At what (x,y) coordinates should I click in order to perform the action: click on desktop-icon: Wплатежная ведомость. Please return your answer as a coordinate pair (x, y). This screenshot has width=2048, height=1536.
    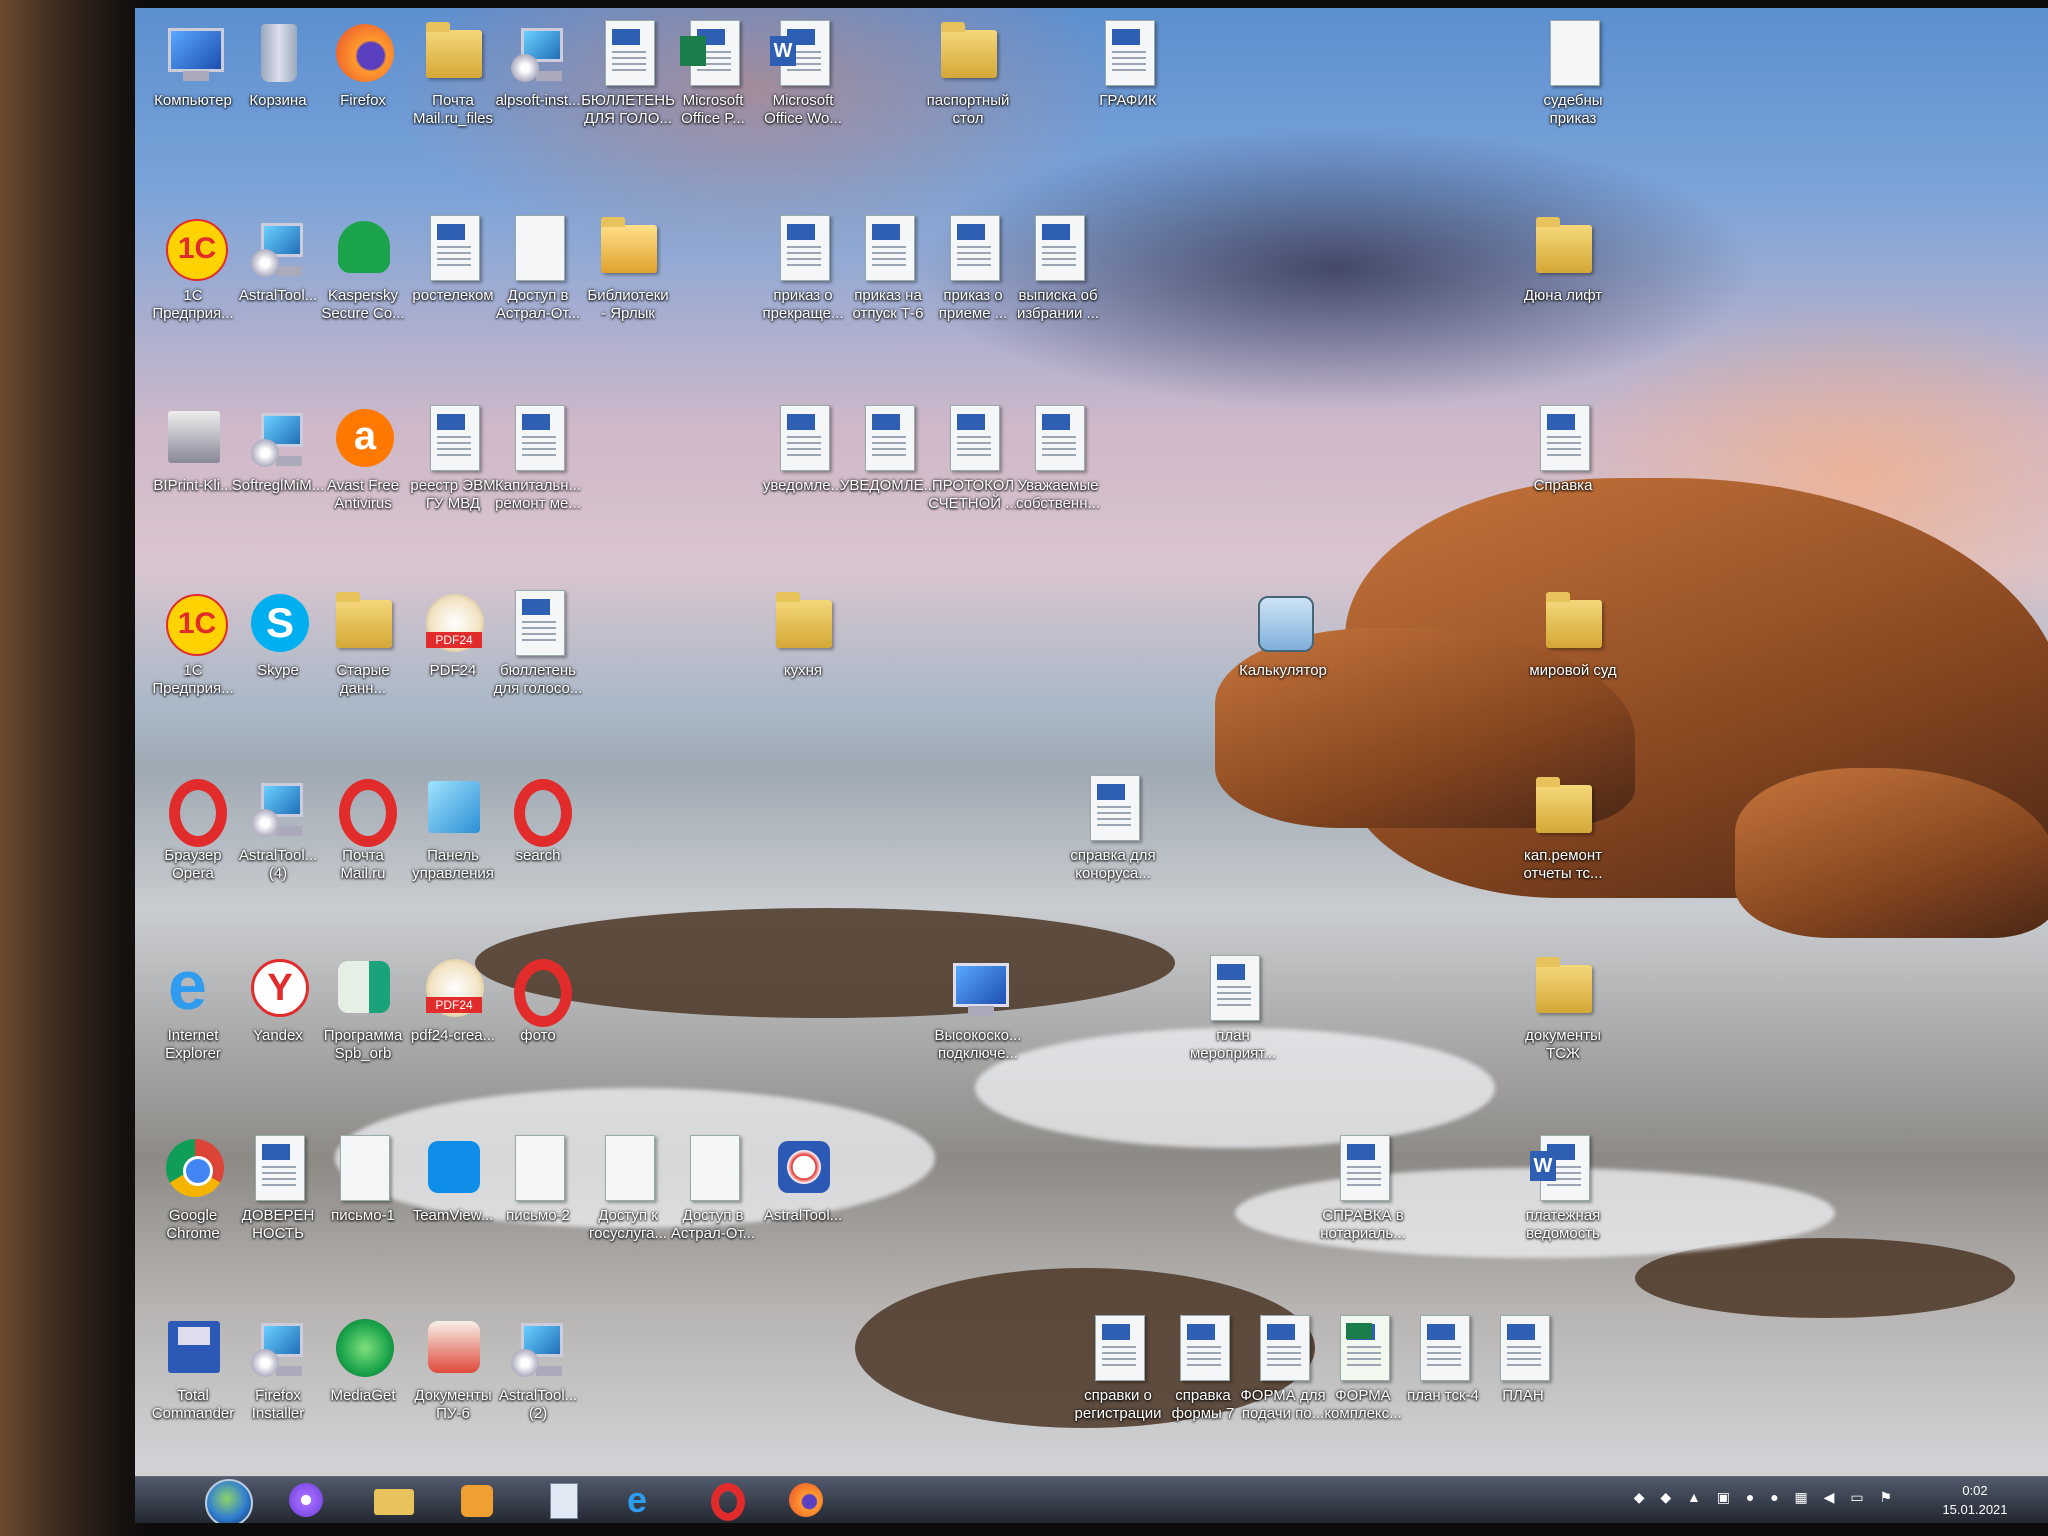
    Looking at the image, I should click on (1563, 1188).